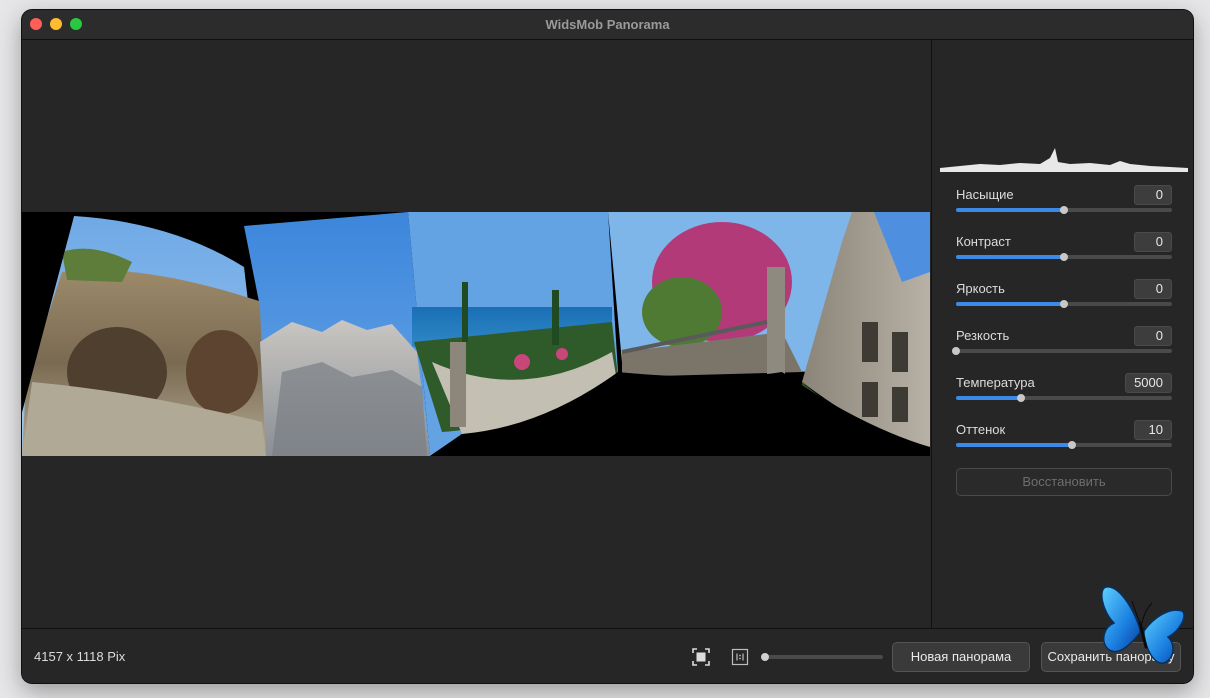 The image size is (1210, 698). I want to click on brightness-slider-thumb, so click(1064, 304).